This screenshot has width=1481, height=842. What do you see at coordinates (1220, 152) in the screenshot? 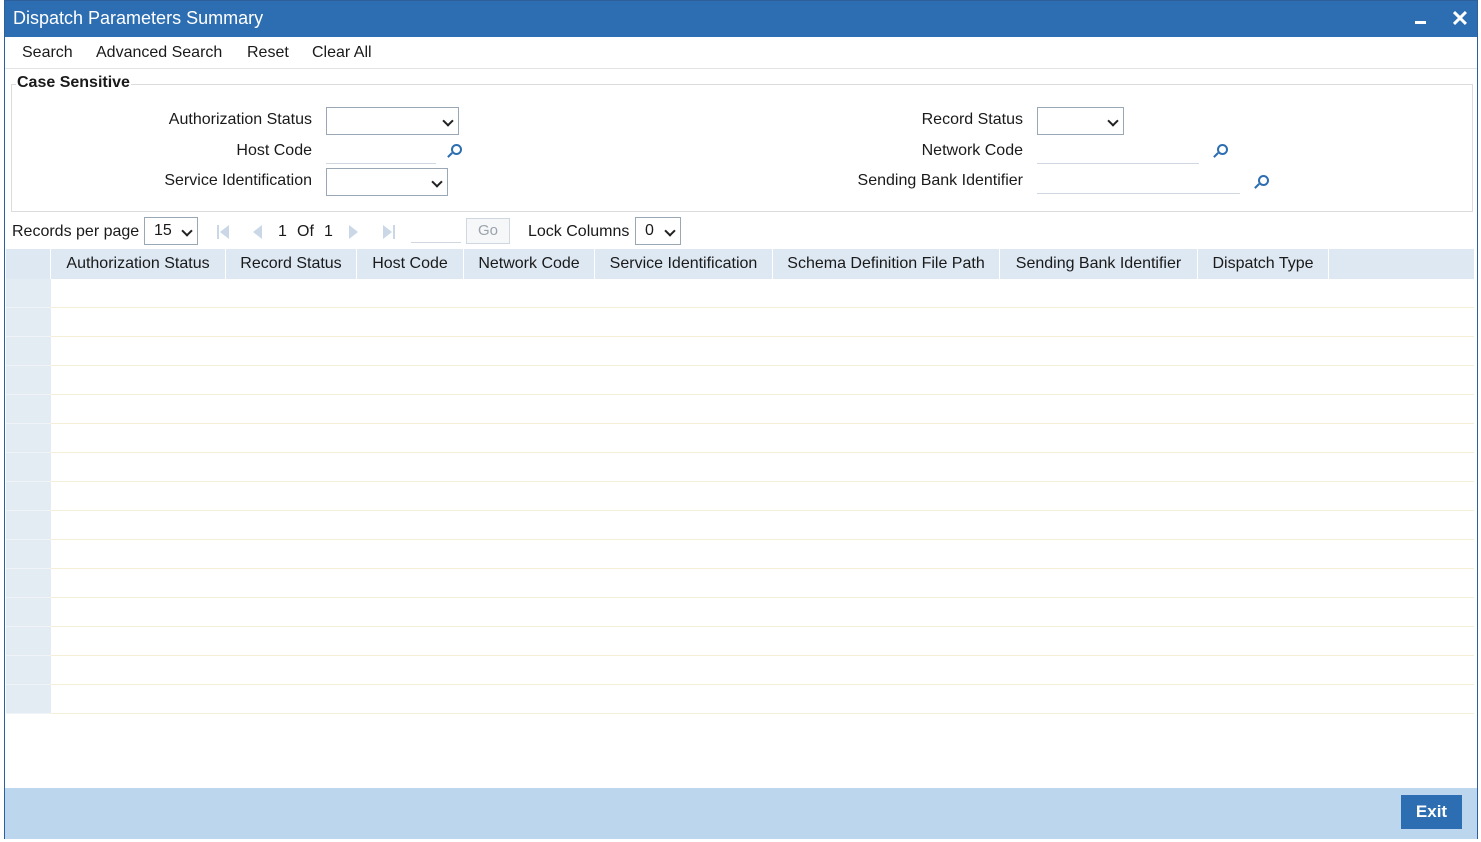
I see `network-code-search-icon` at bounding box center [1220, 152].